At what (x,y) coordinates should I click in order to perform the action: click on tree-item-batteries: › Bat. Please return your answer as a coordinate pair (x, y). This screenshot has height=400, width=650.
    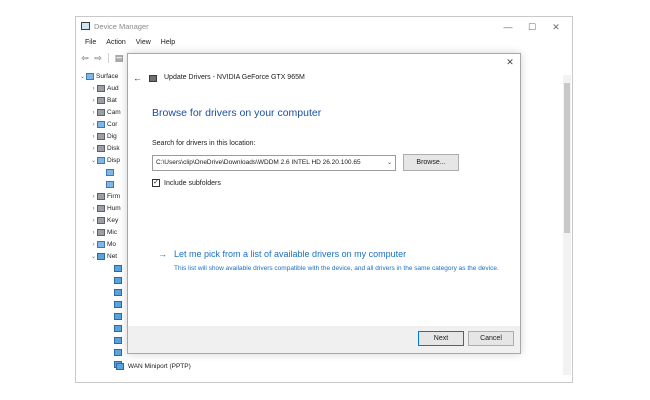
    Looking at the image, I should click on (103, 100).